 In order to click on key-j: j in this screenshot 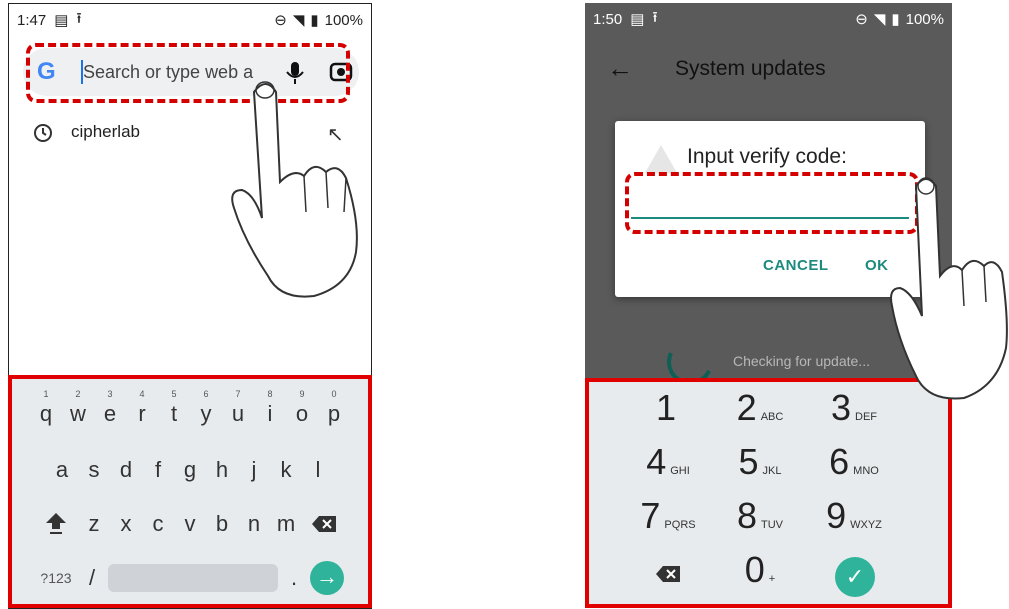, I will do `click(254, 470)`.